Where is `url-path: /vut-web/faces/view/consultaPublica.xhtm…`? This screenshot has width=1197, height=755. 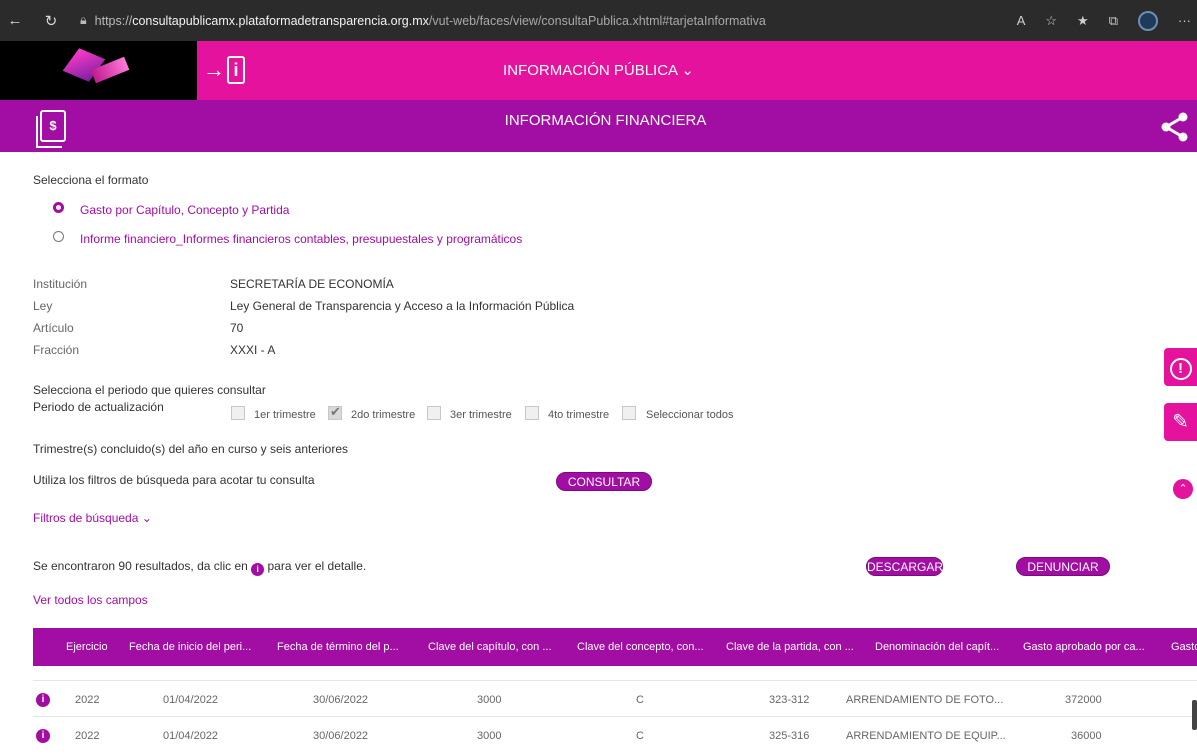 url-path: /vut-web/faces/view/consultaPublica.xhtm… is located at coordinates (597, 20).